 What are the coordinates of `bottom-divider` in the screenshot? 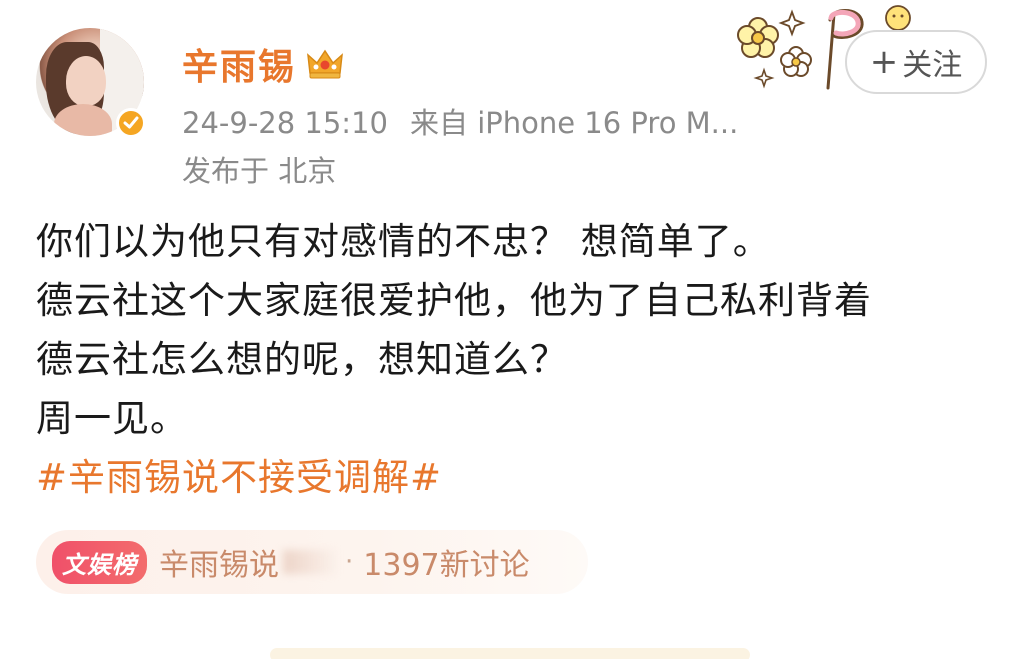 It's located at (510, 653).